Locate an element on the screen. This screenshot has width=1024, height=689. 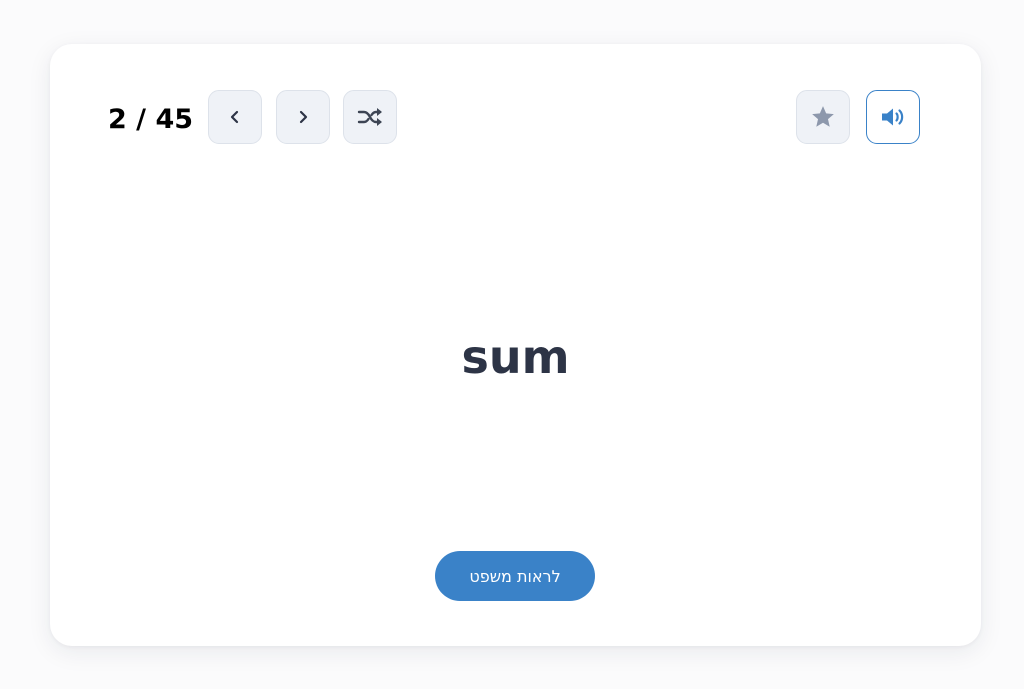
chevron-left-icon is located at coordinates (235, 117).